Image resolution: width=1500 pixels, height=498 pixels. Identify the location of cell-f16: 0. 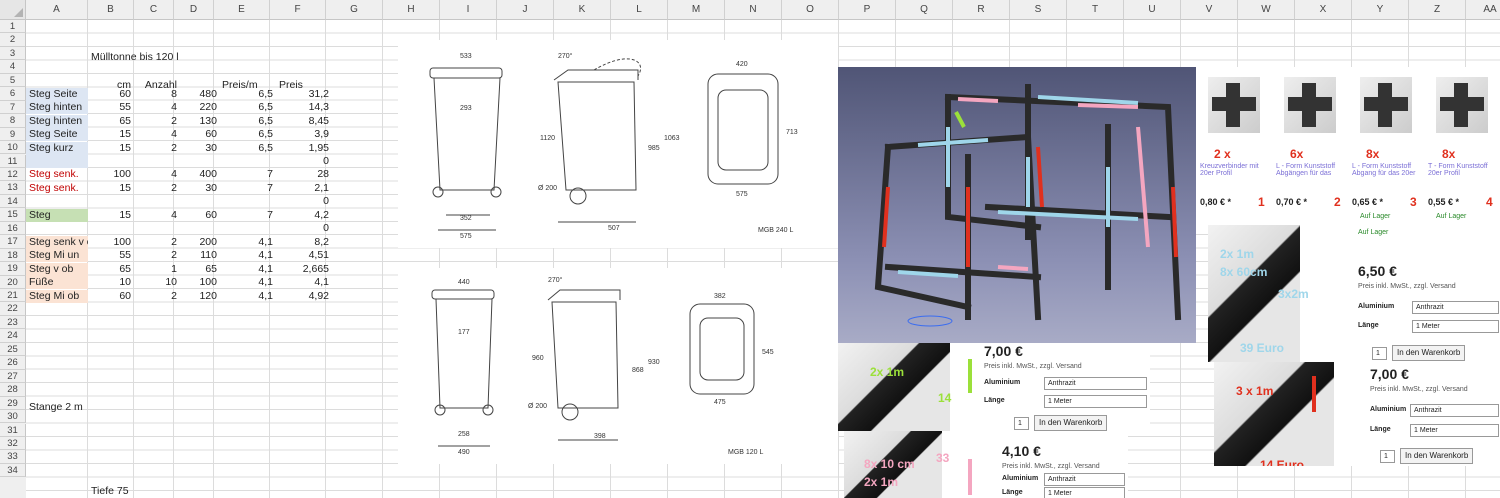
(304, 228).